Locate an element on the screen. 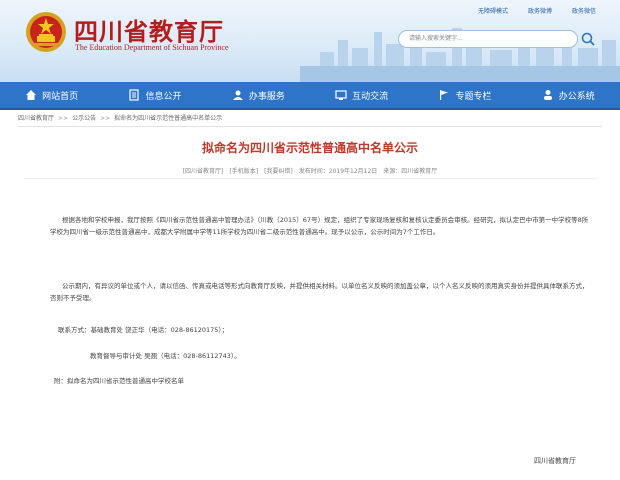 The image size is (620, 480). contact-info: 联系方式：基础教育处 饶正华（电话：028-86120175）； is located at coordinates (143, 330).